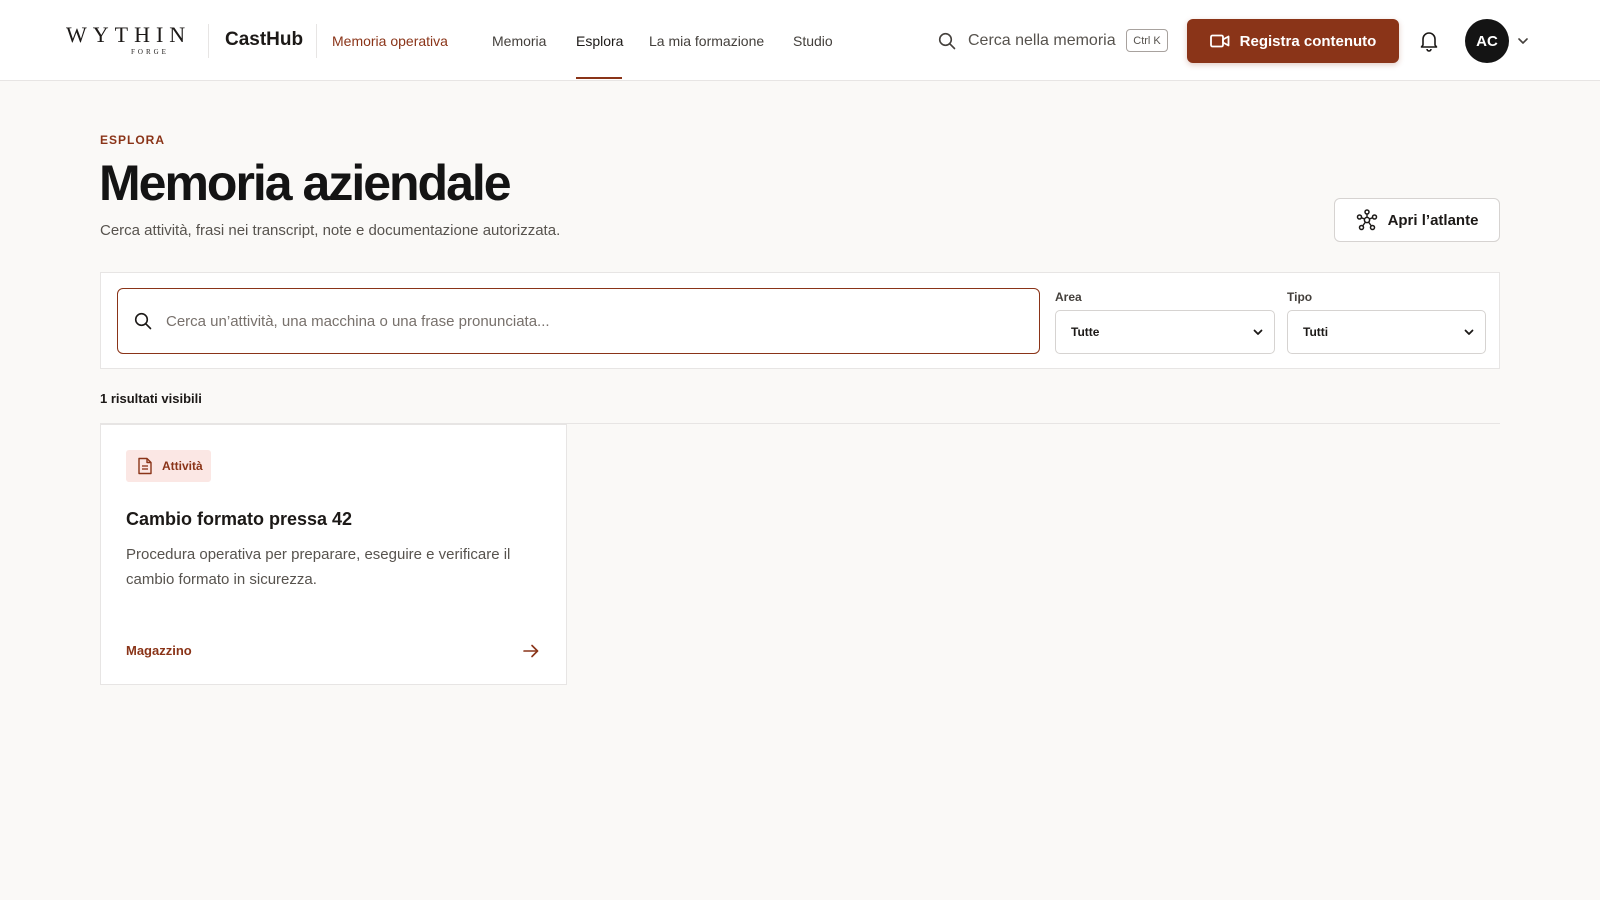  What do you see at coordinates (599, 41) in the screenshot?
I see `nav-item-esplora: Esplora` at bounding box center [599, 41].